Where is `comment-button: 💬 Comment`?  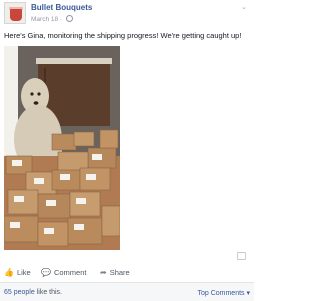
comment-button: 💬 Comment is located at coordinates (63, 272).